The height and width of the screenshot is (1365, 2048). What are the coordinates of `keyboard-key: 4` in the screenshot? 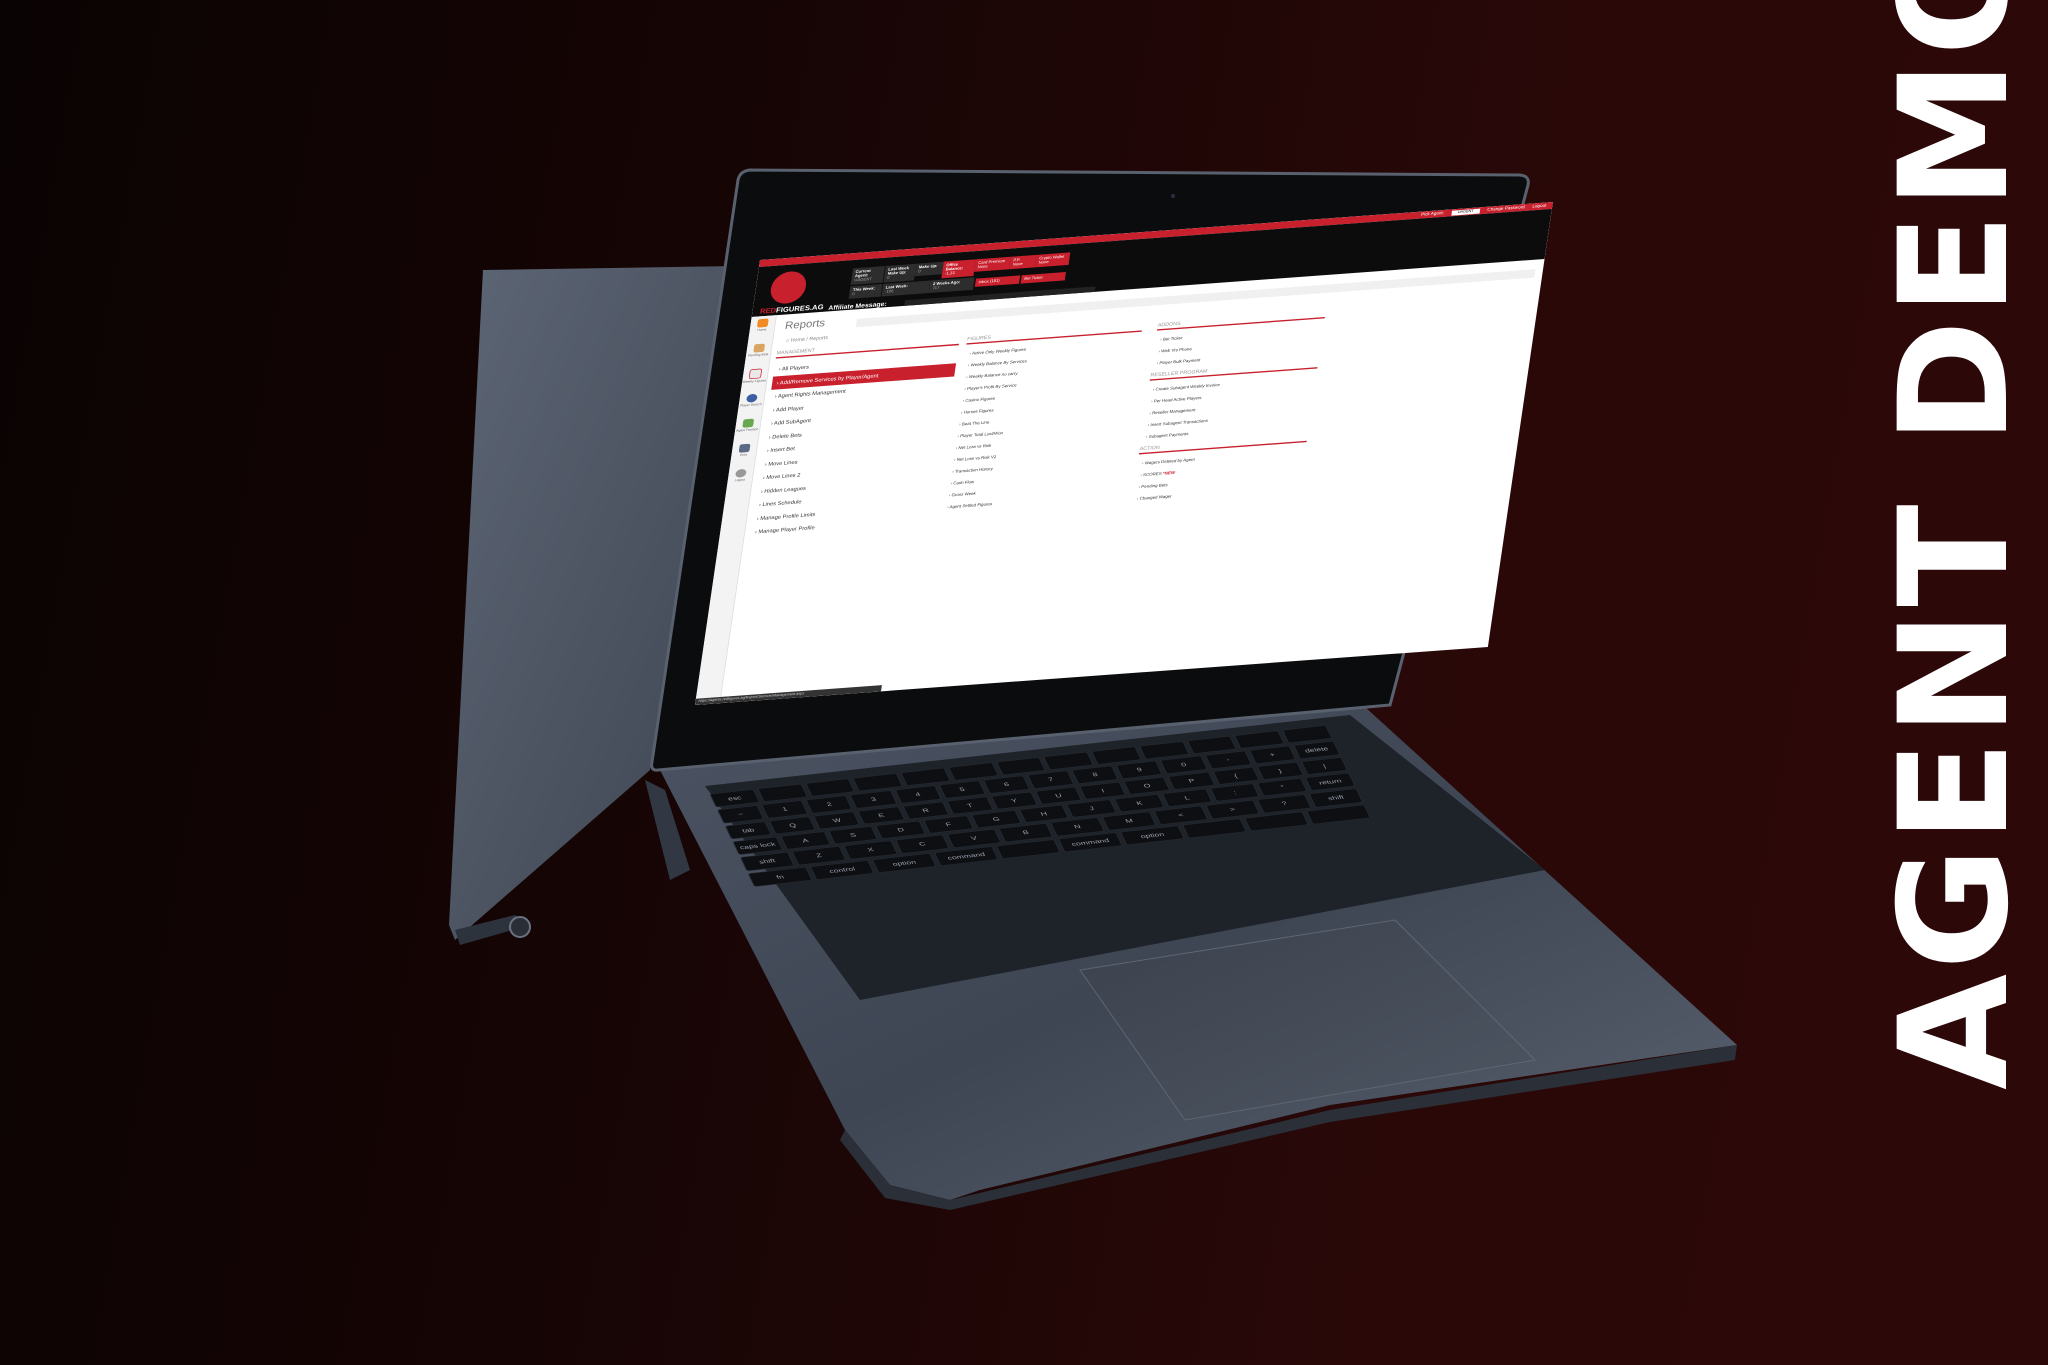 It's located at (918, 794).